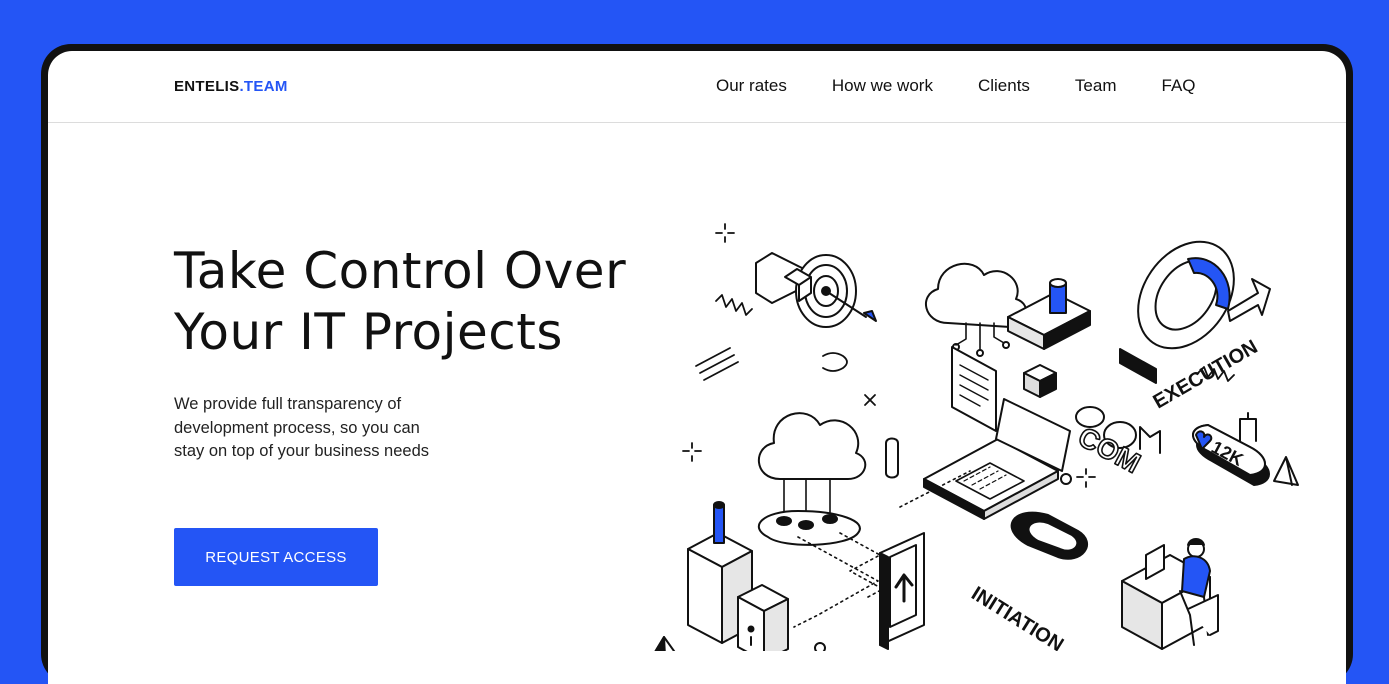  I want to click on hero-title-line-2: Your IT Projects, so click(368, 332).